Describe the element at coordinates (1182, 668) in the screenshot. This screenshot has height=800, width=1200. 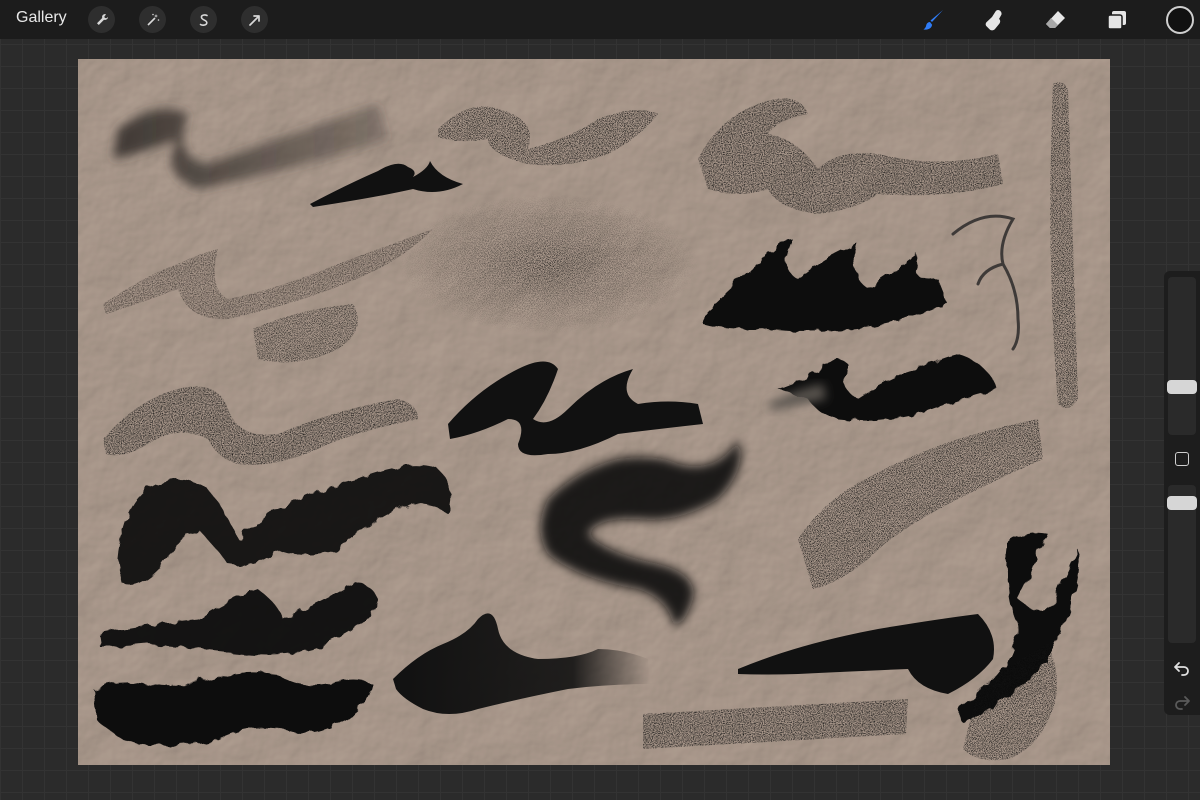
I see `undo-arrow-icon` at that location.